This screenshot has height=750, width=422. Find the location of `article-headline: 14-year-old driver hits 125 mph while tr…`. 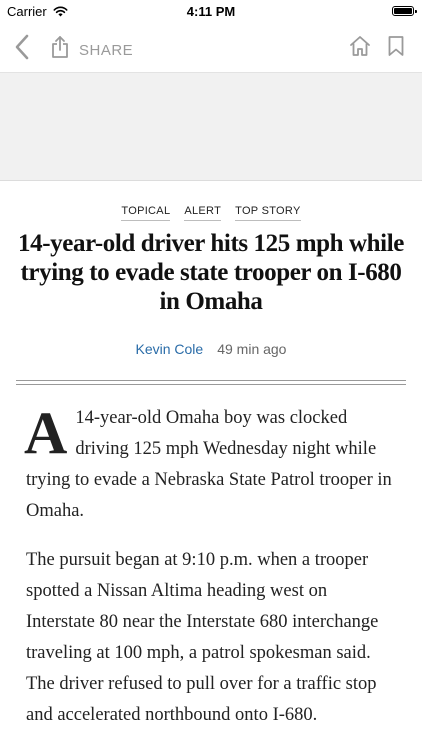

article-headline: 14-year-old driver hits 125 mph while tr… is located at coordinates (211, 272).